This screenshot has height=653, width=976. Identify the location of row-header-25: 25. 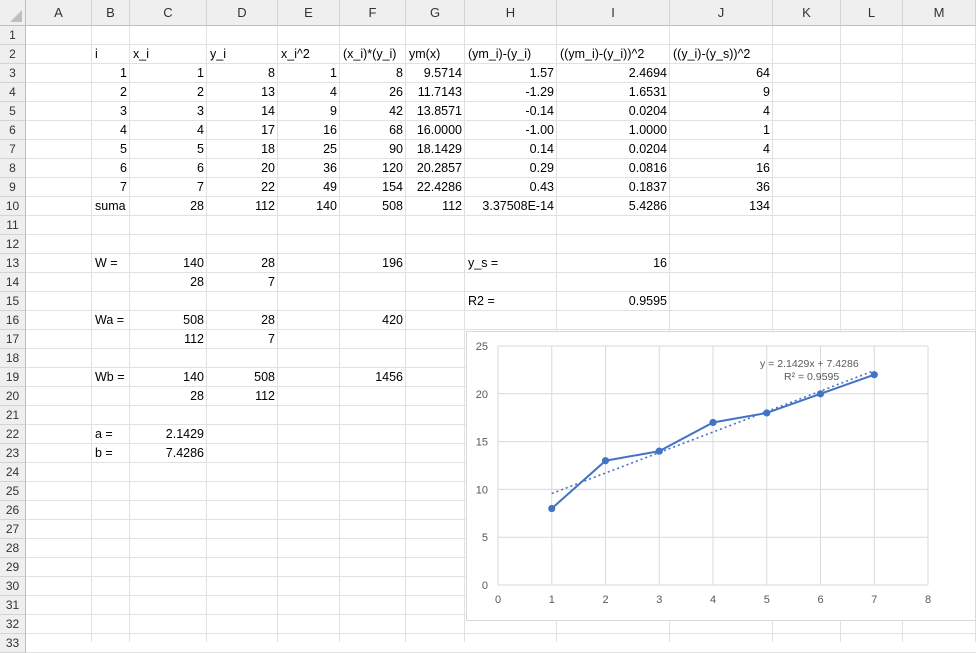
(13, 491).